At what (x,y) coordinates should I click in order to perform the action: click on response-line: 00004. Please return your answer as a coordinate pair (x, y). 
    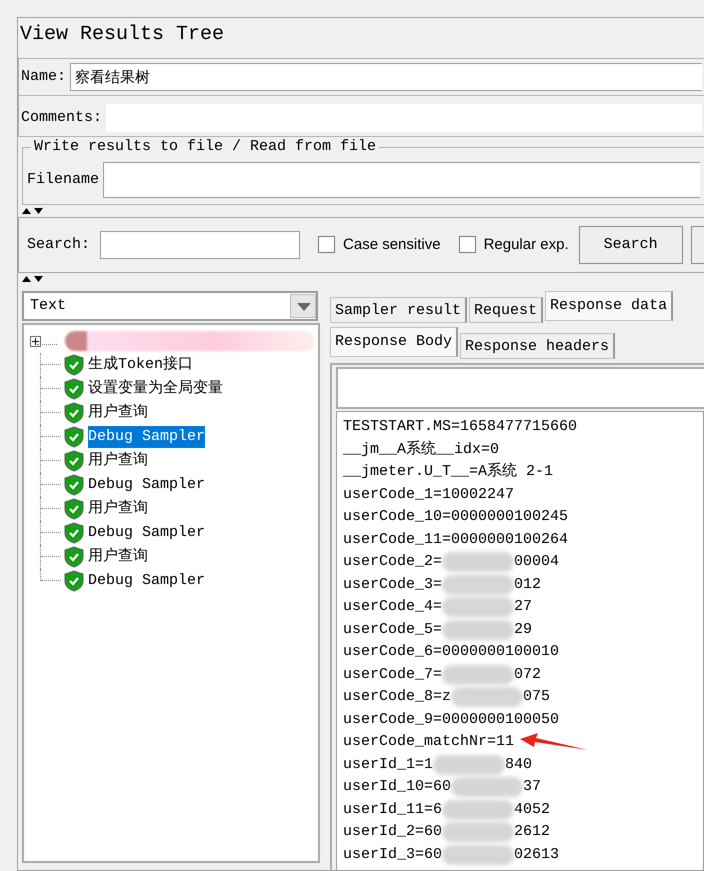
    Looking at the image, I should click on (537, 562).